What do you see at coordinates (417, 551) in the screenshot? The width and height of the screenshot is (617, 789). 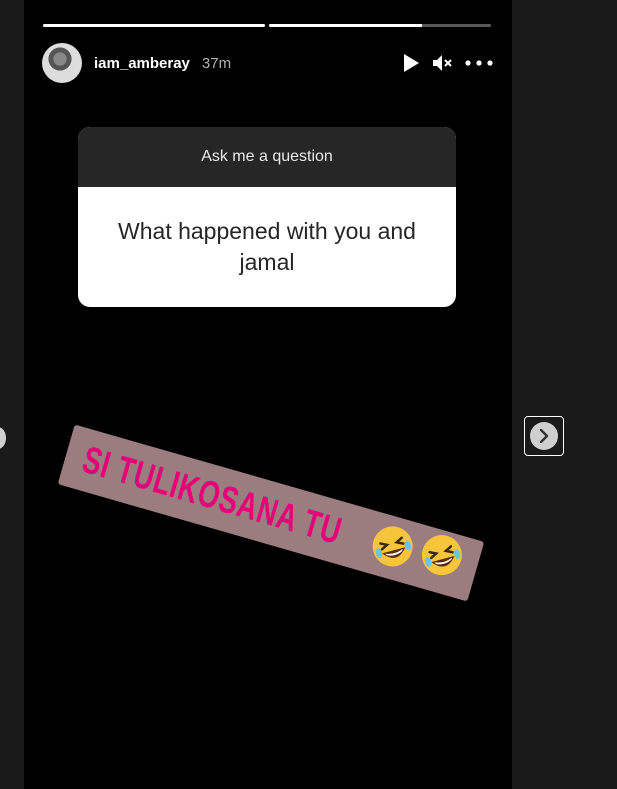 I see `laughing-emoji-group` at bounding box center [417, 551].